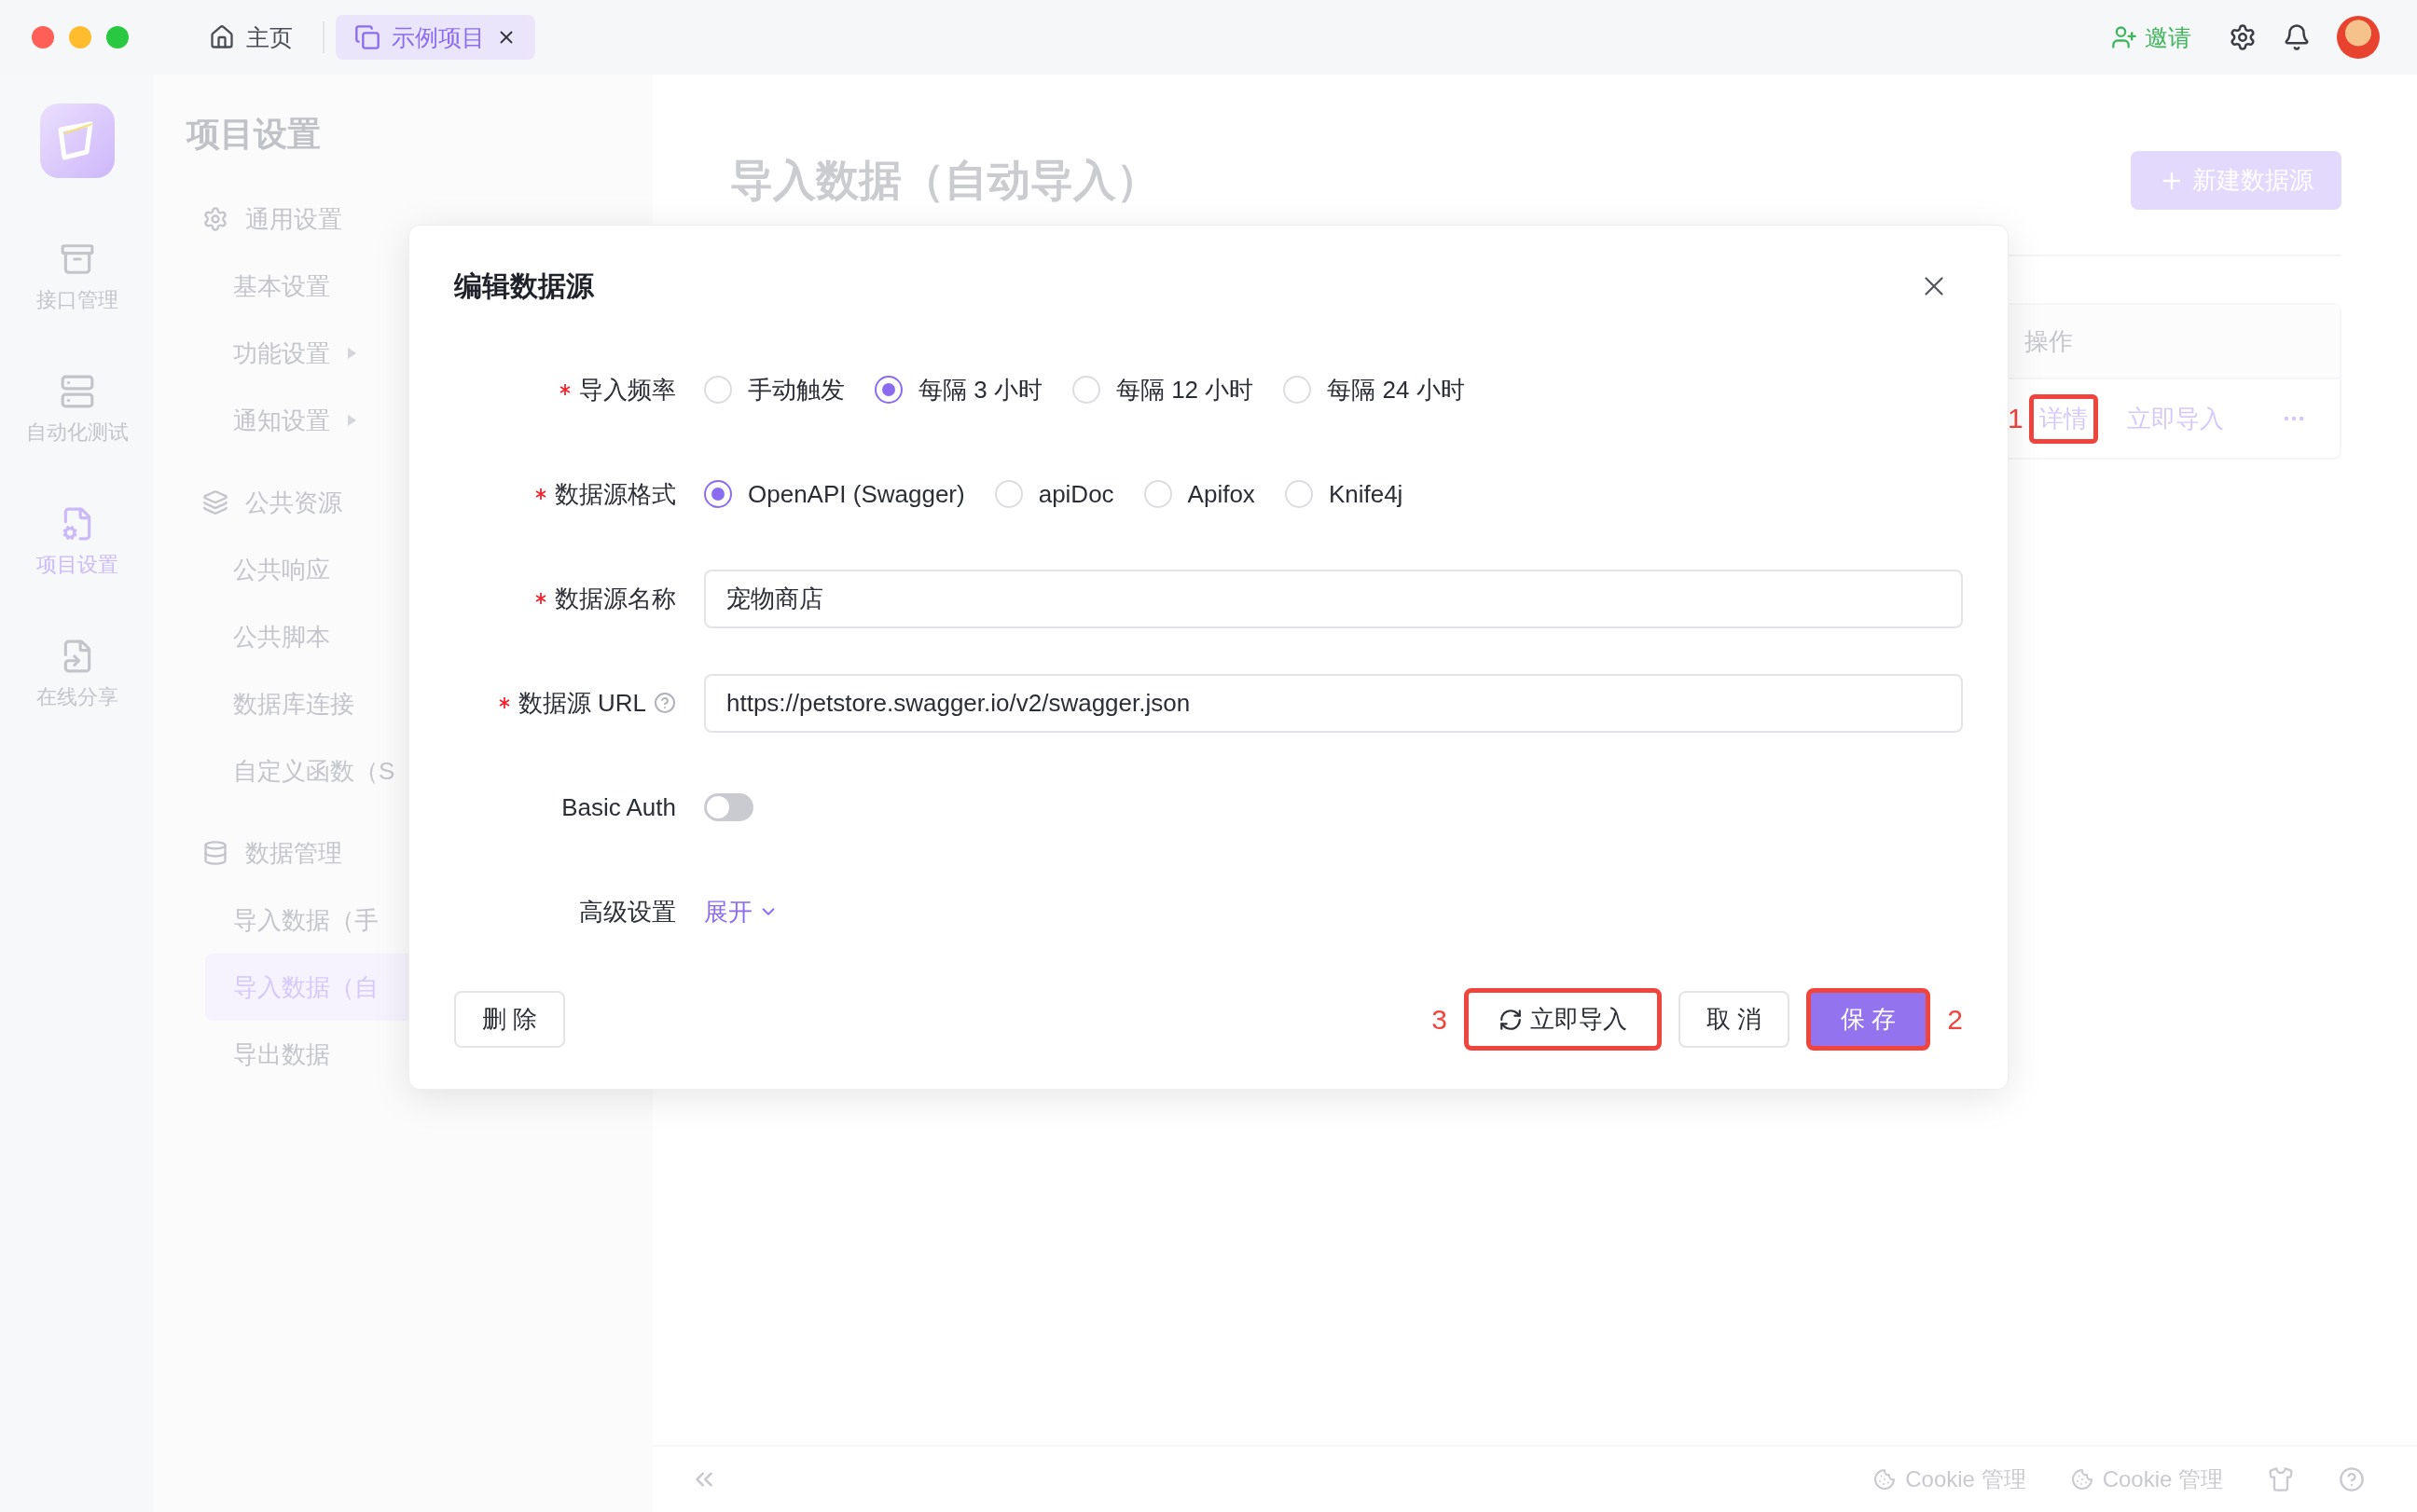 The height and width of the screenshot is (1512, 2417). What do you see at coordinates (627, 912) in the screenshot?
I see `field-label: 高级设置` at bounding box center [627, 912].